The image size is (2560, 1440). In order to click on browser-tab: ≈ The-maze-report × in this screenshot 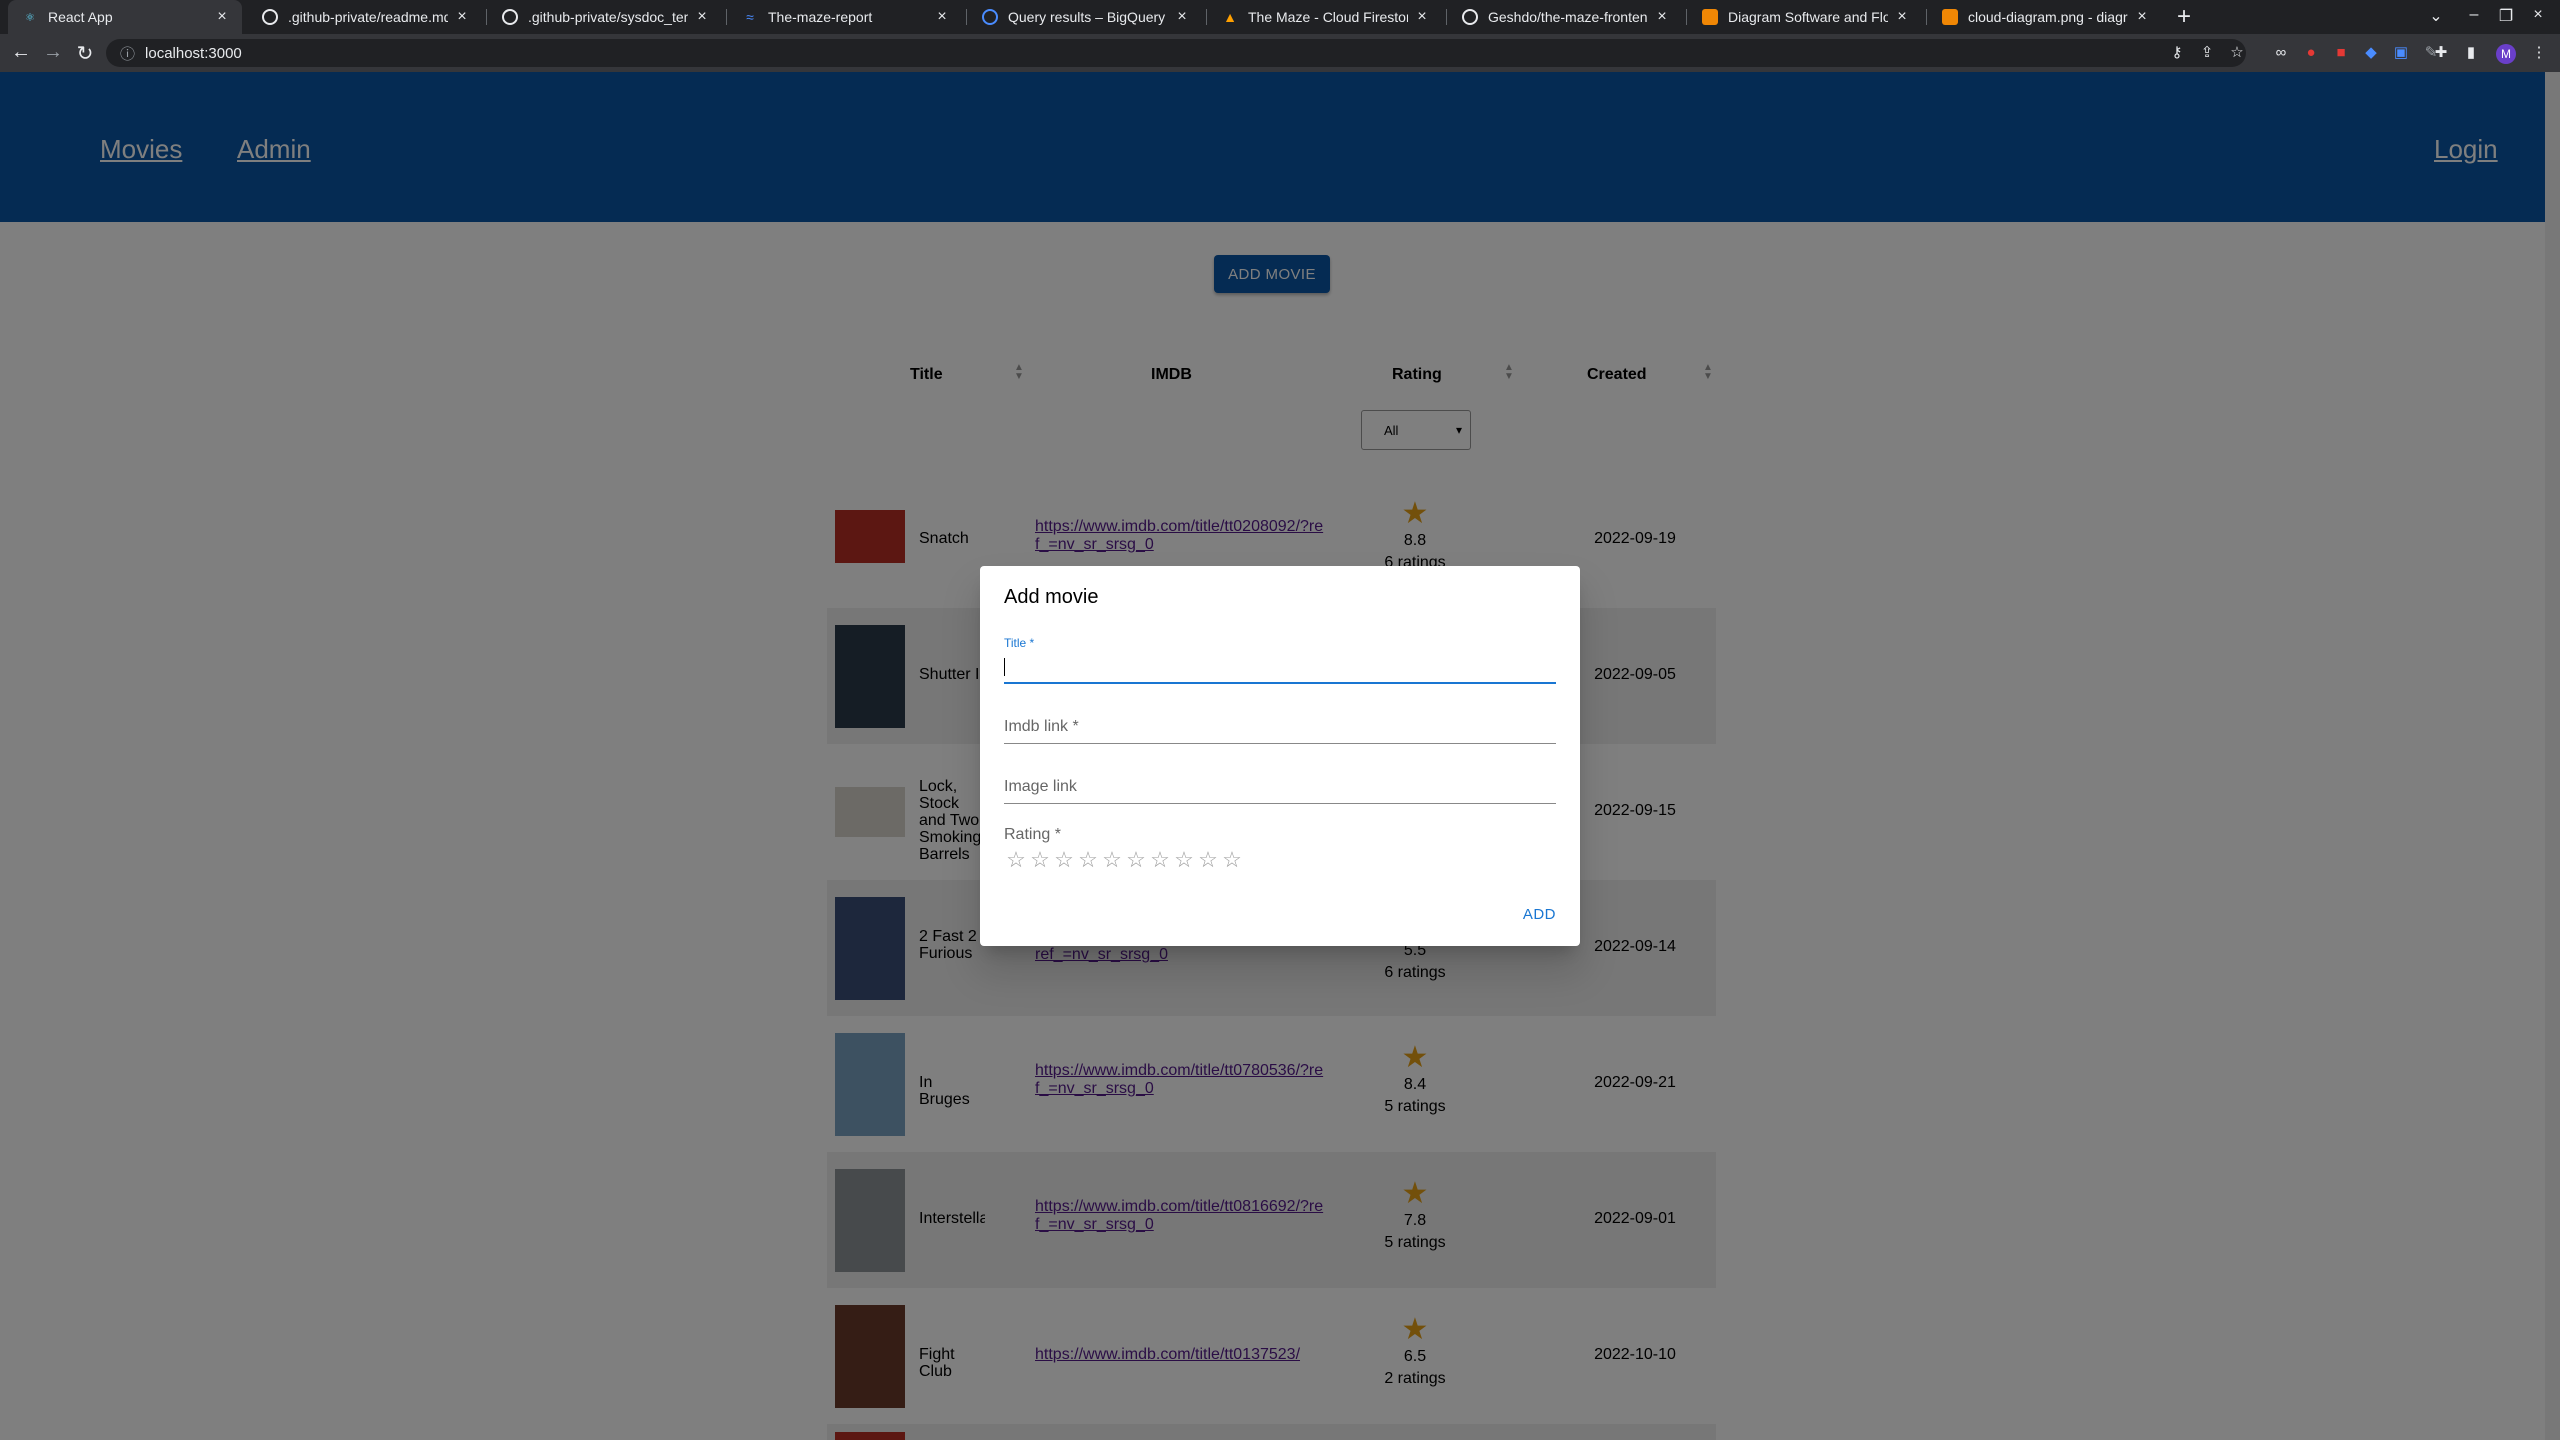, I will do `click(845, 17)`.